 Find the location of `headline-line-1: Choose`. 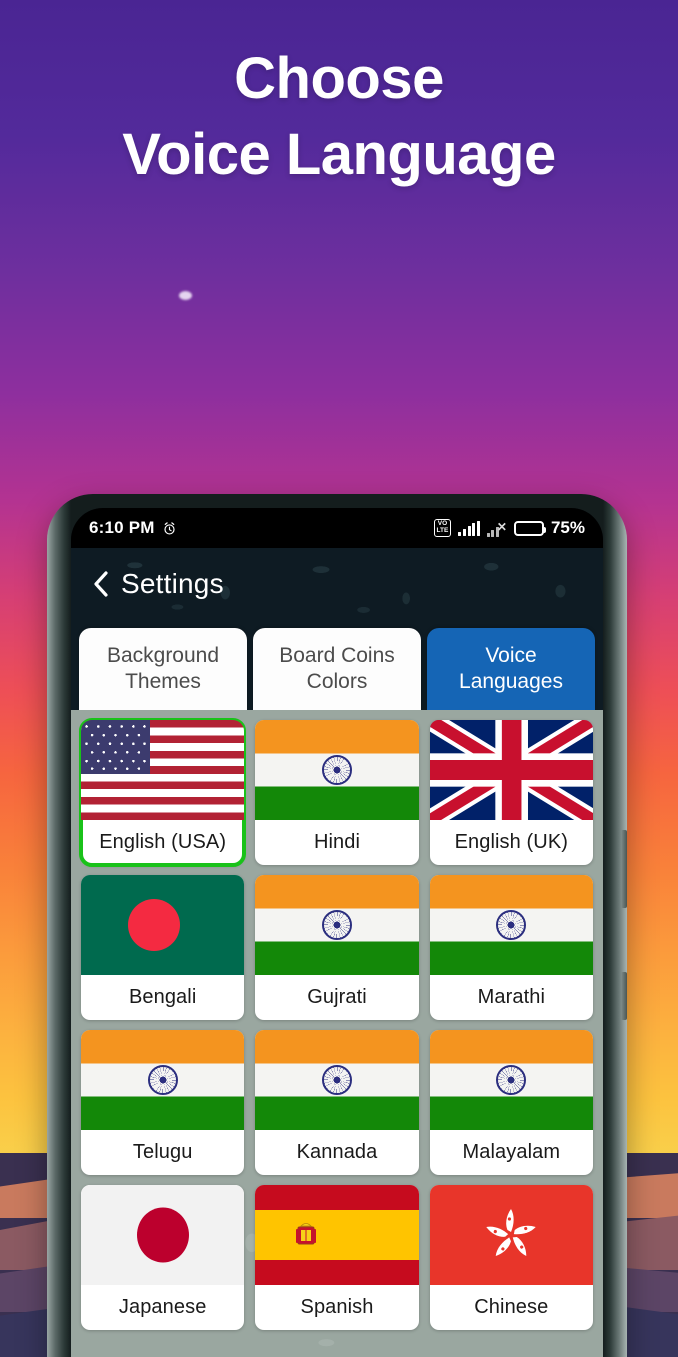

headline-line-1: Choose is located at coordinates (339, 78).